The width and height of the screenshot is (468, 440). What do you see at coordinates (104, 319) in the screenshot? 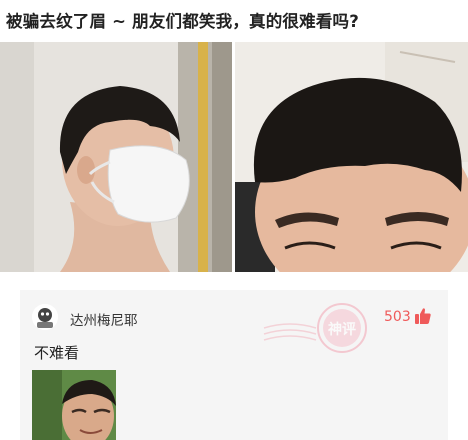
I see `comment-username: 达州梅尼耶` at bounding box center [104, 319].